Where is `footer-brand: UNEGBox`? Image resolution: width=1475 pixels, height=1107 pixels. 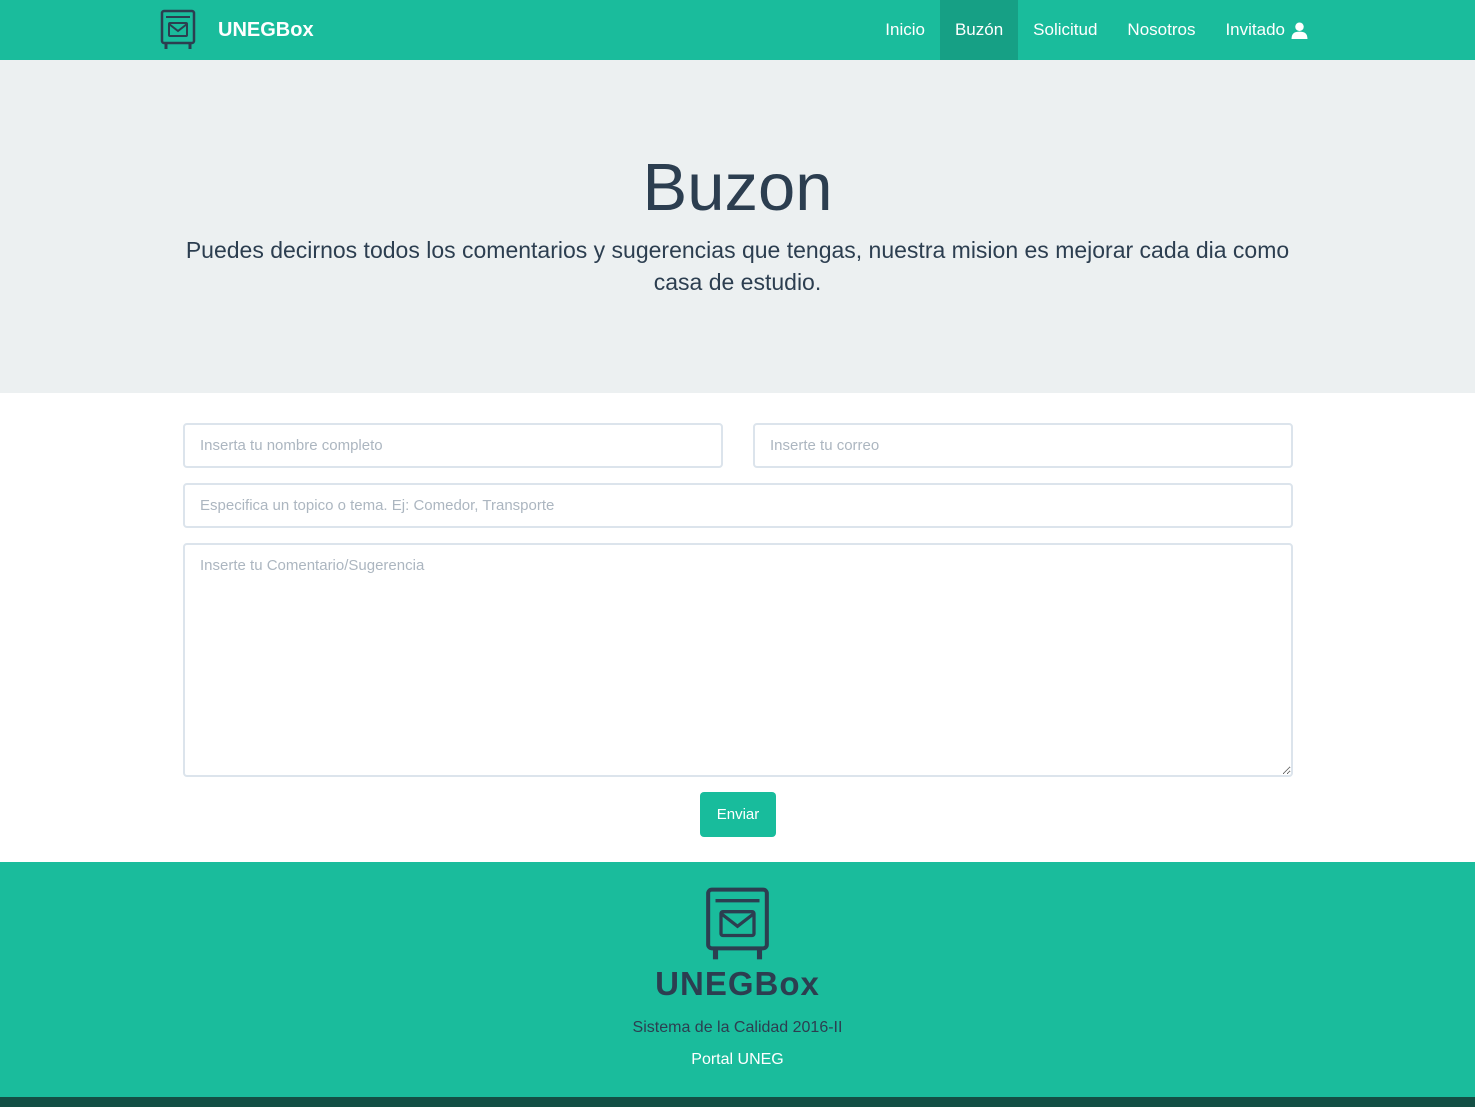
footer-brand: UNEGBox is located at coordinates (737, 983).